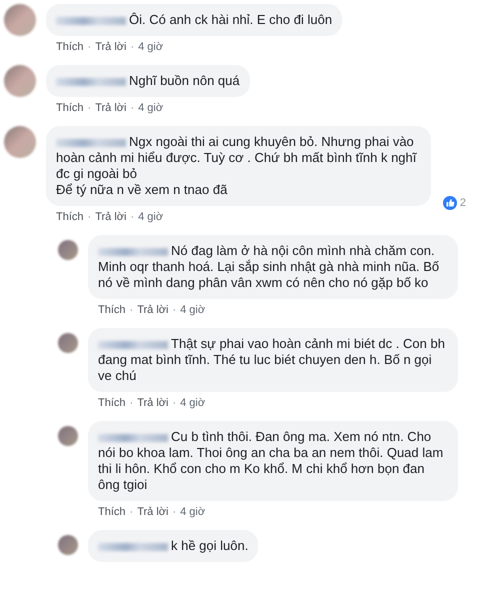 The width and height of the screenshot is (500, 589). What do you see at coordinates (272, 360) in the screenshot?
I see `comment-text: Thật sự phai vao hoàn cảnh mi biét dc . Con bh đang mat bình tĩnh. Thé tu luc biét chuyen den h. Bố n gọi ve chú` at bounding box center [272, 360].